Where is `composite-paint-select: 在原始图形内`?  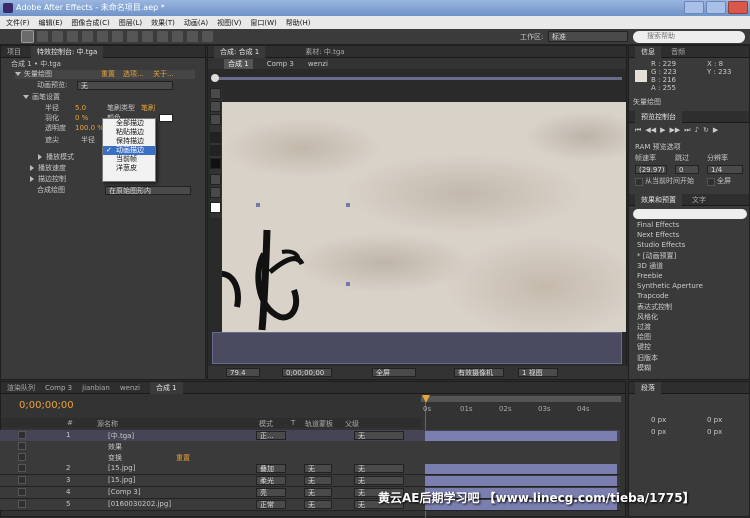
composite-paint-select: 在原始图形内 is located at coordinates (148, 190).